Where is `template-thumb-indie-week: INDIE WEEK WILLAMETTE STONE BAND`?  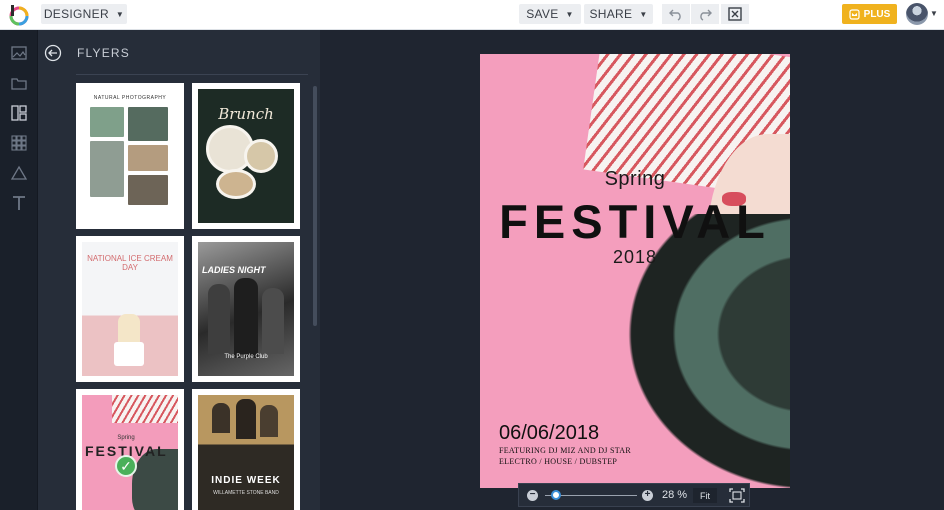 template-thumb-indie-week: INDIE WEEK WILLAMETTE STONE BAND is located at coordinates (246, 449).